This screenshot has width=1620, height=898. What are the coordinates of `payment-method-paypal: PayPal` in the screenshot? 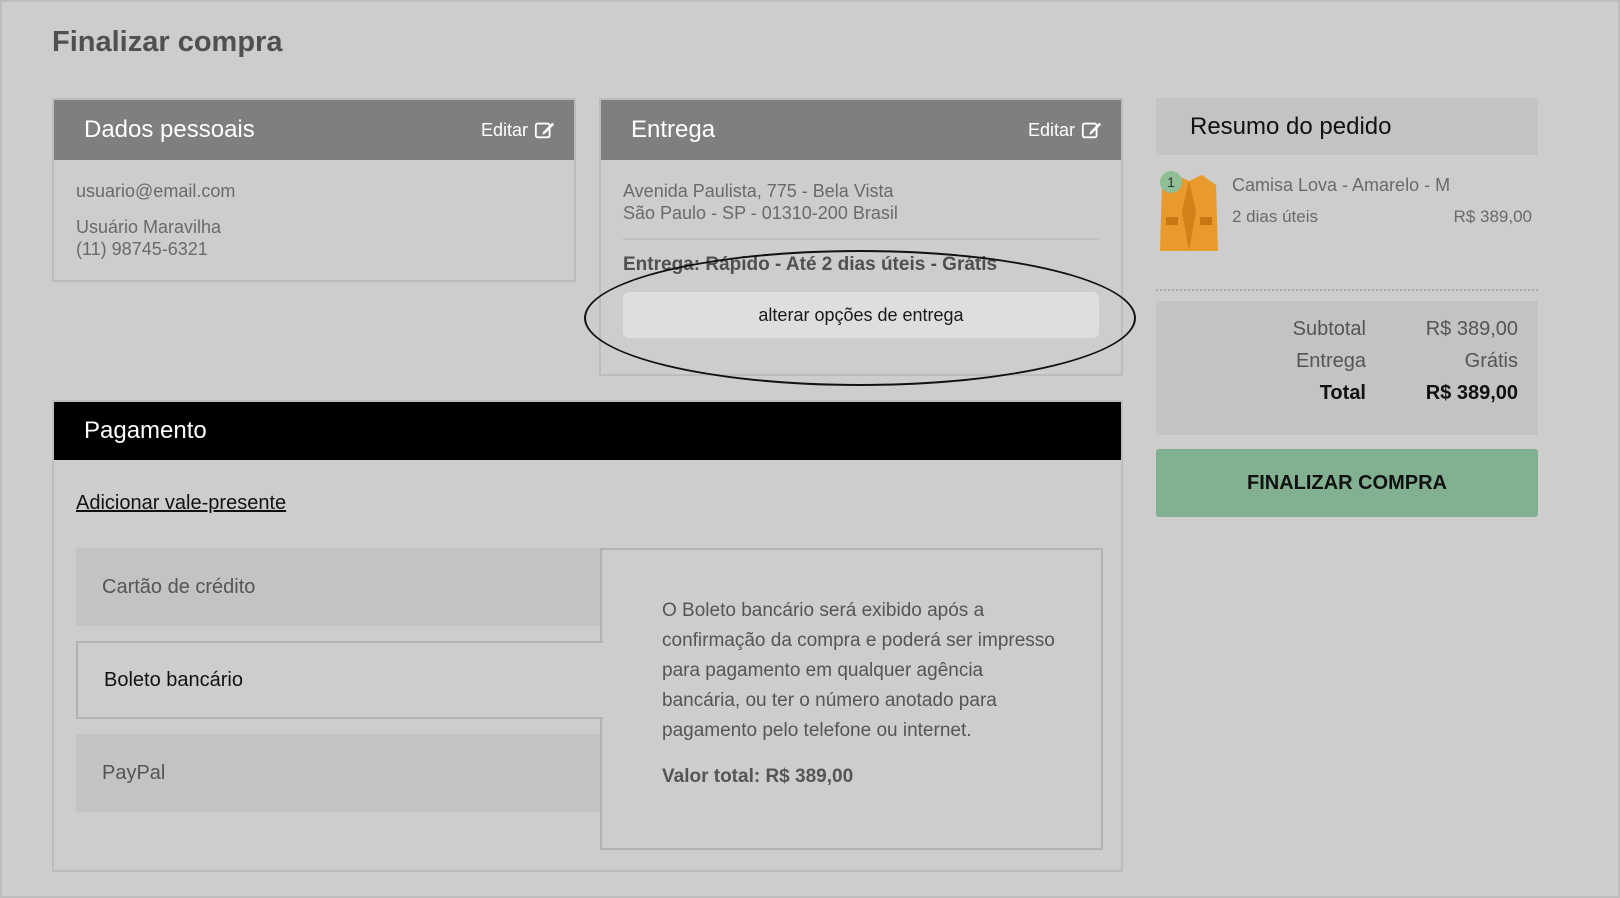 It's located at (338, 773).